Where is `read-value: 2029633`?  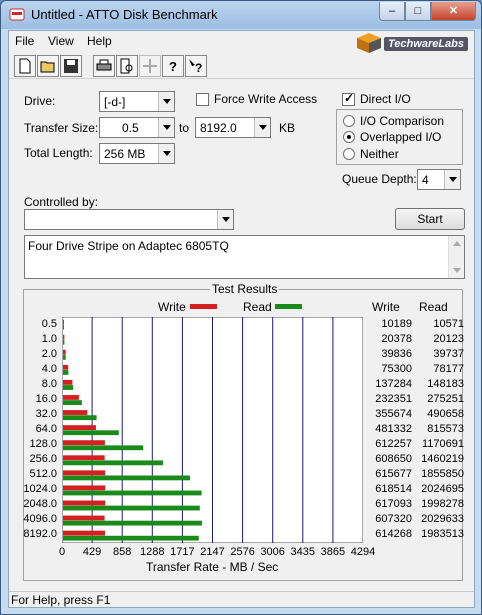
read-value: 2029633 is located at coordinates (442, 519).